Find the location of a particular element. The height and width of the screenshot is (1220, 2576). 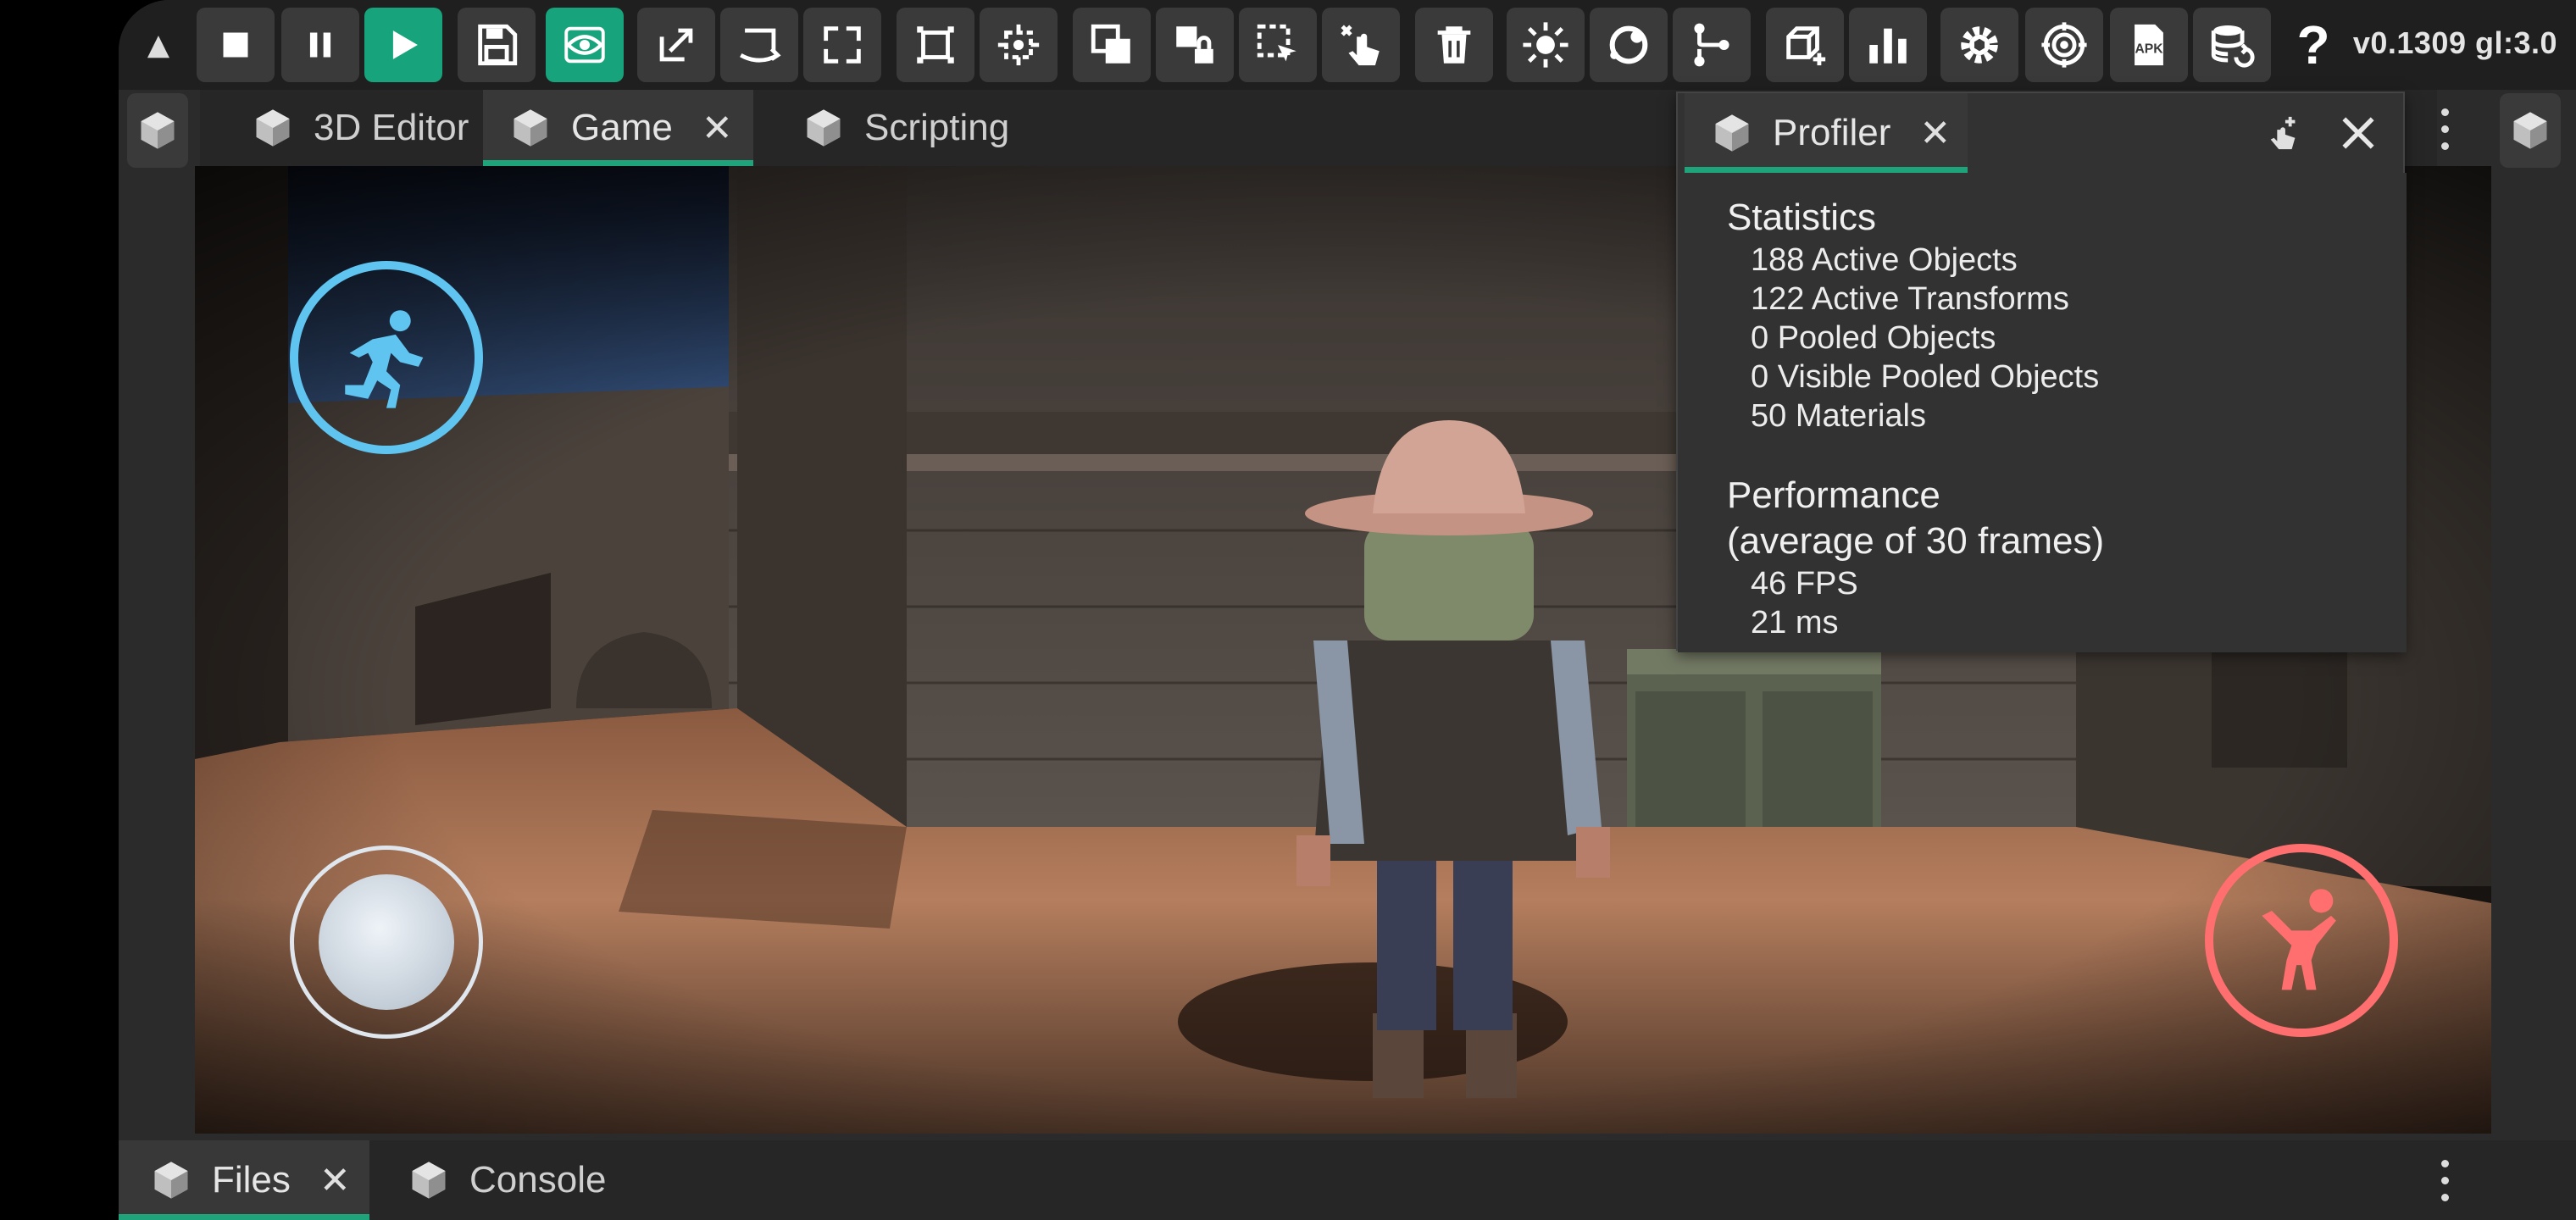

tab-label: Profiler is located at coordinates (1832, 132).